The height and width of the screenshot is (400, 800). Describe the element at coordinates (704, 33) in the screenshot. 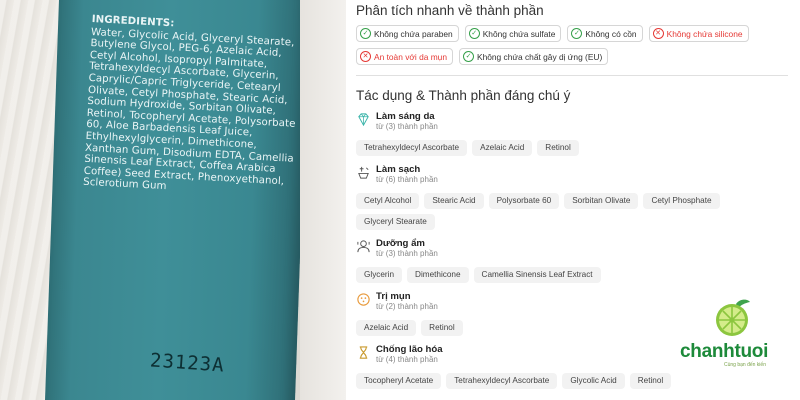

I see `badge-label: Không chứa silicone` at that location.